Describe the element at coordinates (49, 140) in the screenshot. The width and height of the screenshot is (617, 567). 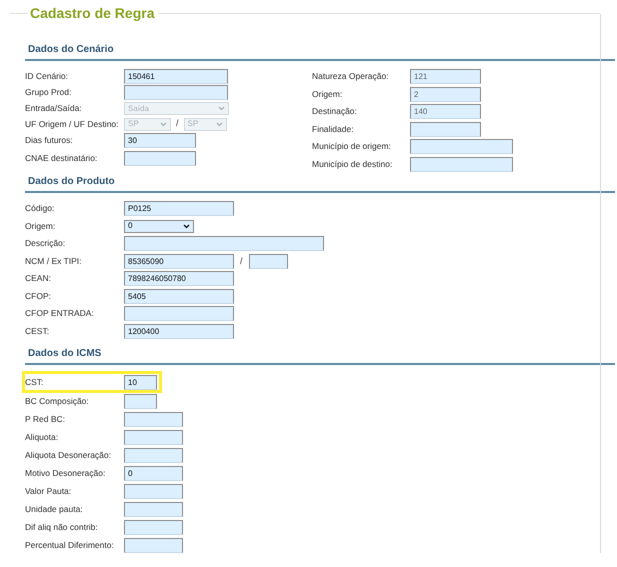
I see `field-label: Dias futuros:` at that location.